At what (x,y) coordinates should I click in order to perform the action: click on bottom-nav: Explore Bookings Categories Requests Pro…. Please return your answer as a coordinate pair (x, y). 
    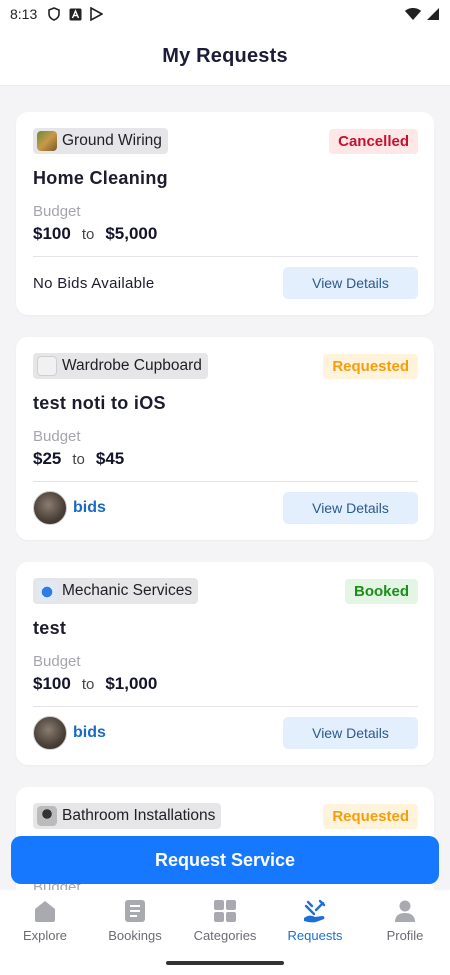
    Looking at the image, I should click on (225, 932).